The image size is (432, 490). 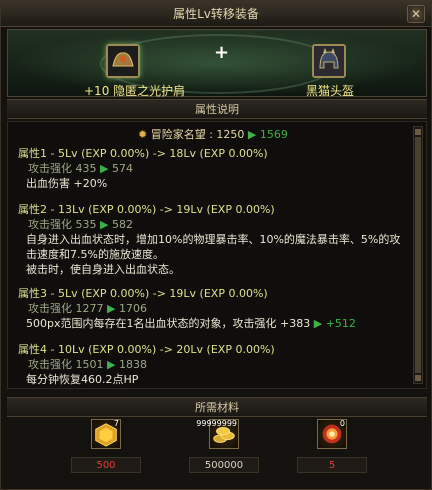 I want to click on attribute-4-sub: 攻击强化 1501 ▶ 1838, so click(x=146, y=364).